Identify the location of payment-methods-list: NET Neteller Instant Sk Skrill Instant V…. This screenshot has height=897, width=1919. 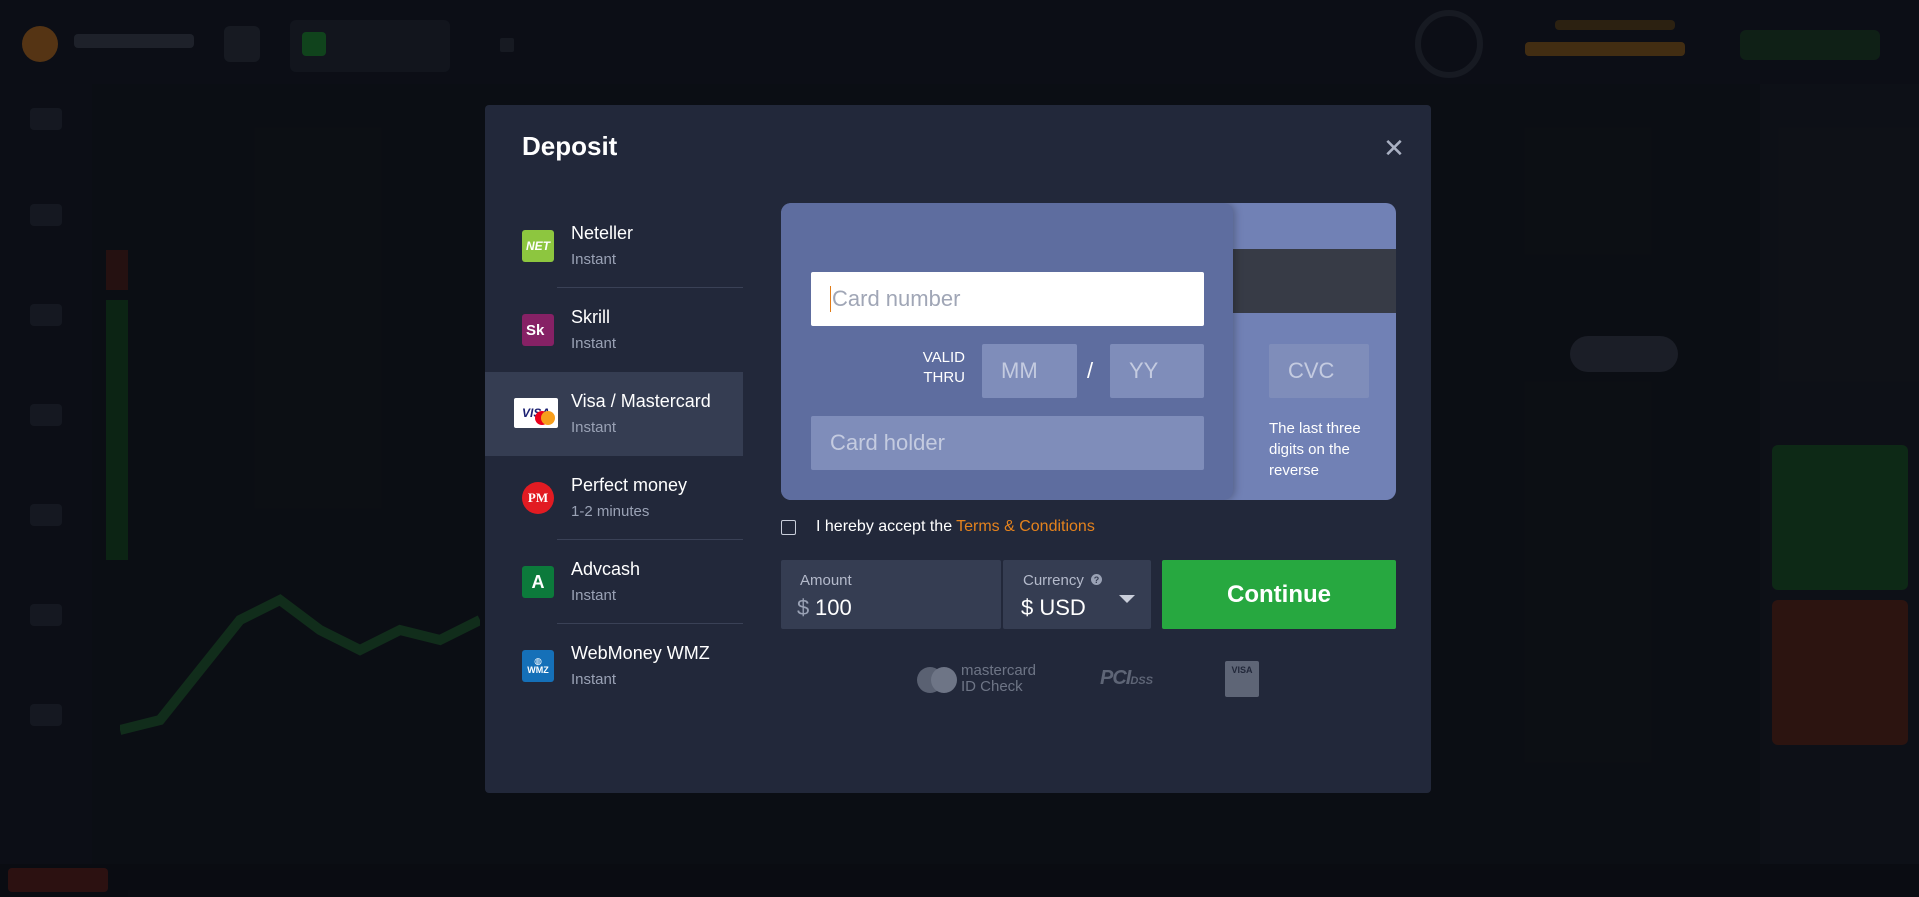
(614, 456).